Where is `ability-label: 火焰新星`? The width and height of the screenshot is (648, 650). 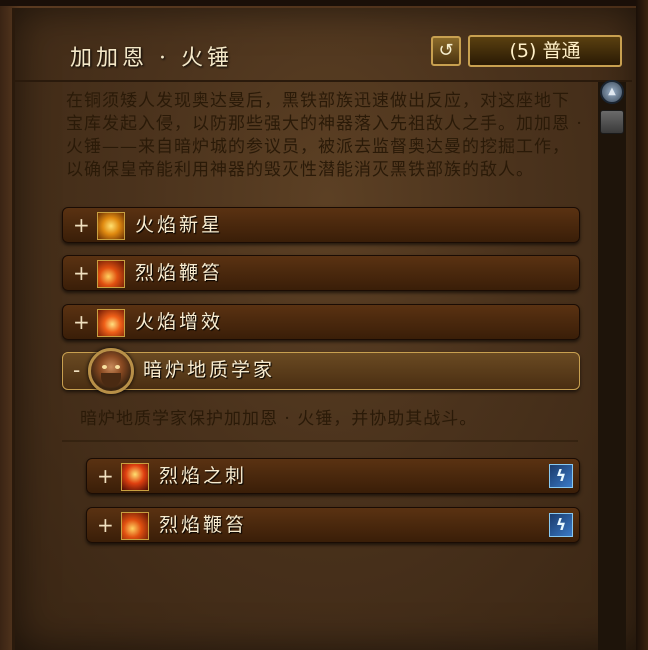
ability-label: 火焰新星 is located at coordinates (179, 225).